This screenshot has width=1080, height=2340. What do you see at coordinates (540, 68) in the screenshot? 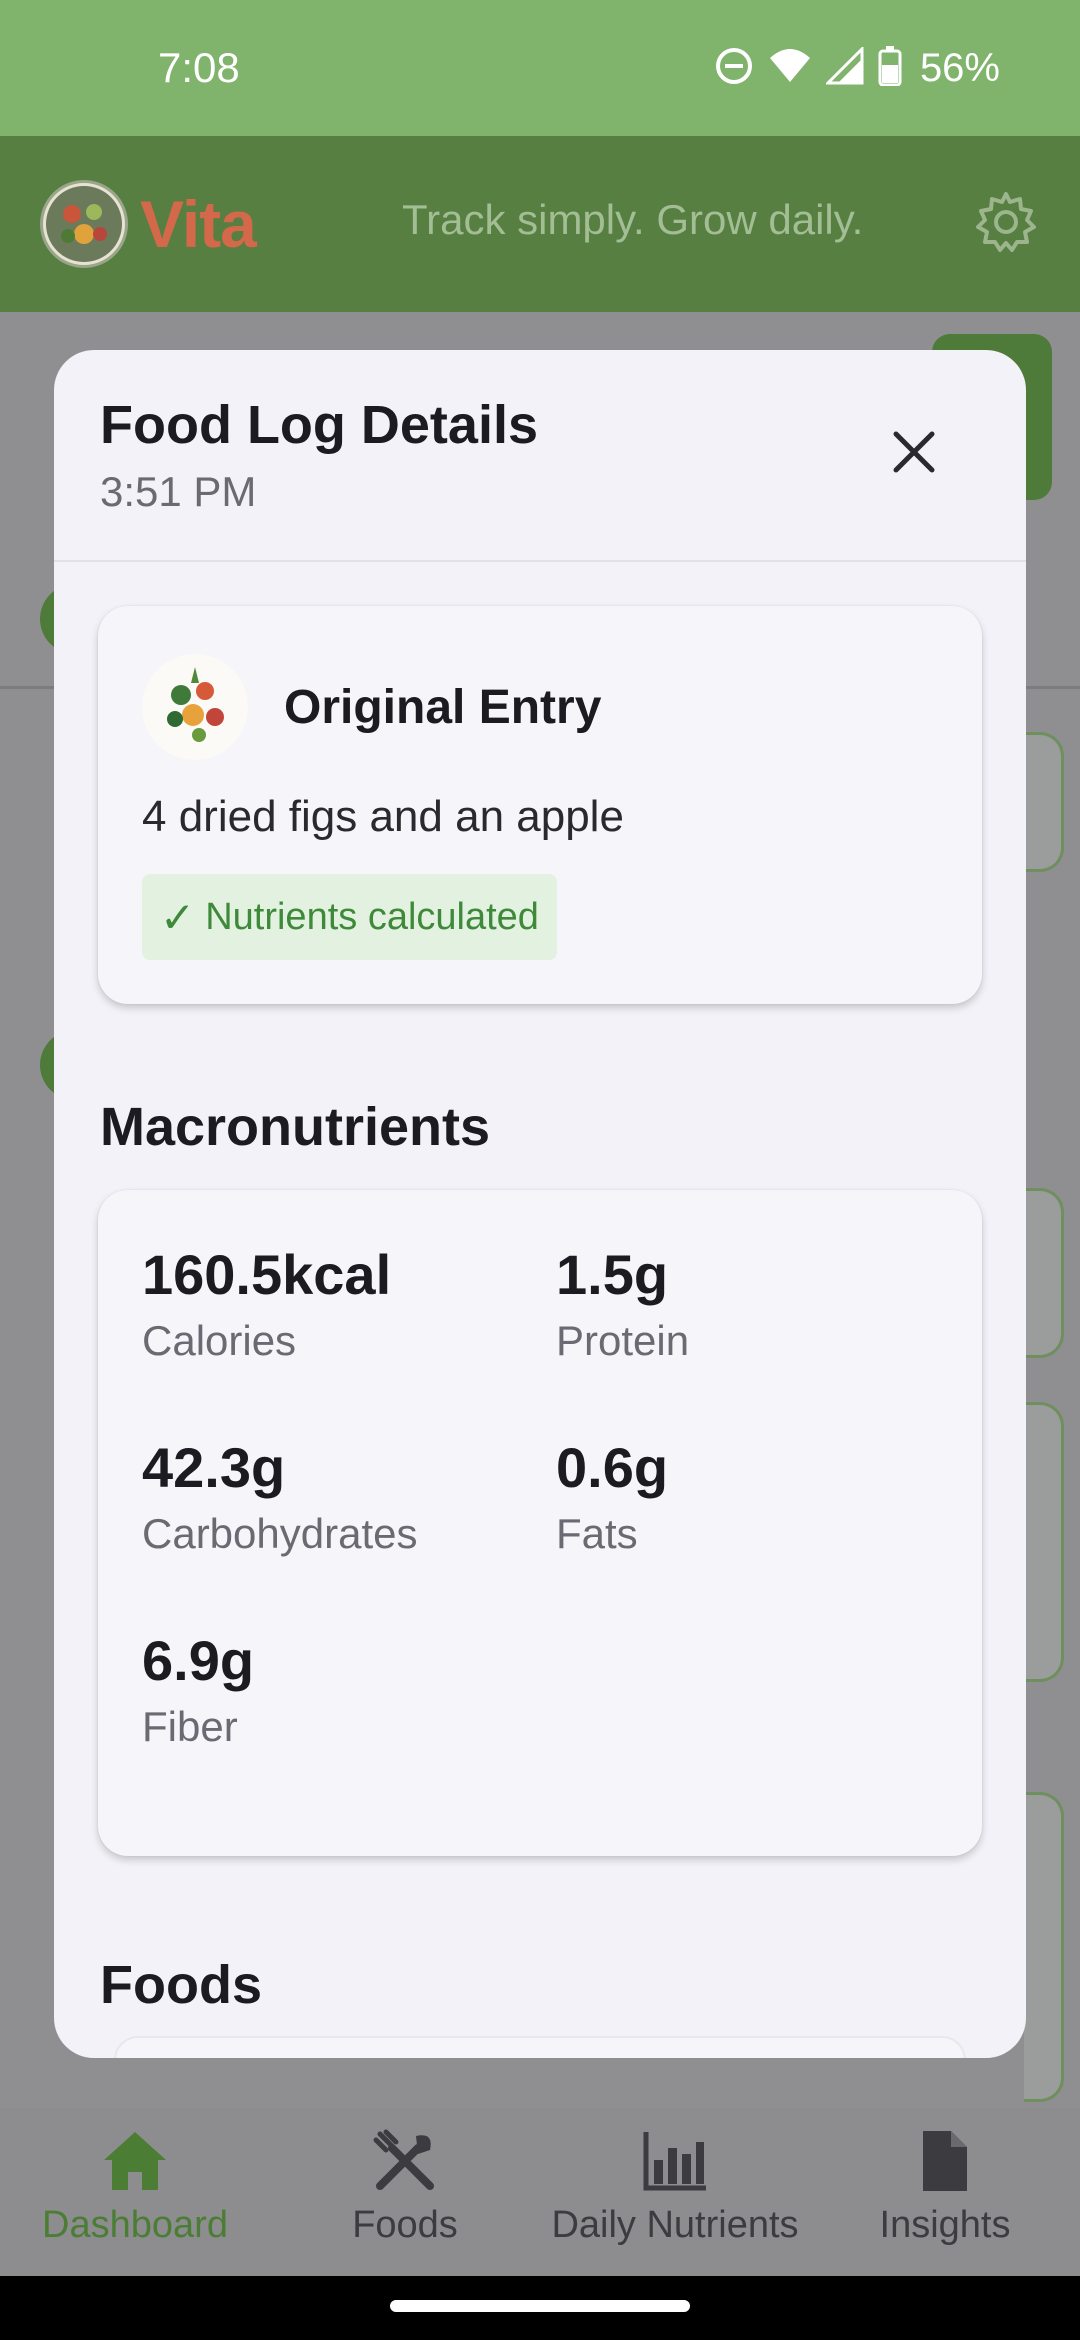
I see `status-bar: 7:08 56%` at bounding box center [540, 68].